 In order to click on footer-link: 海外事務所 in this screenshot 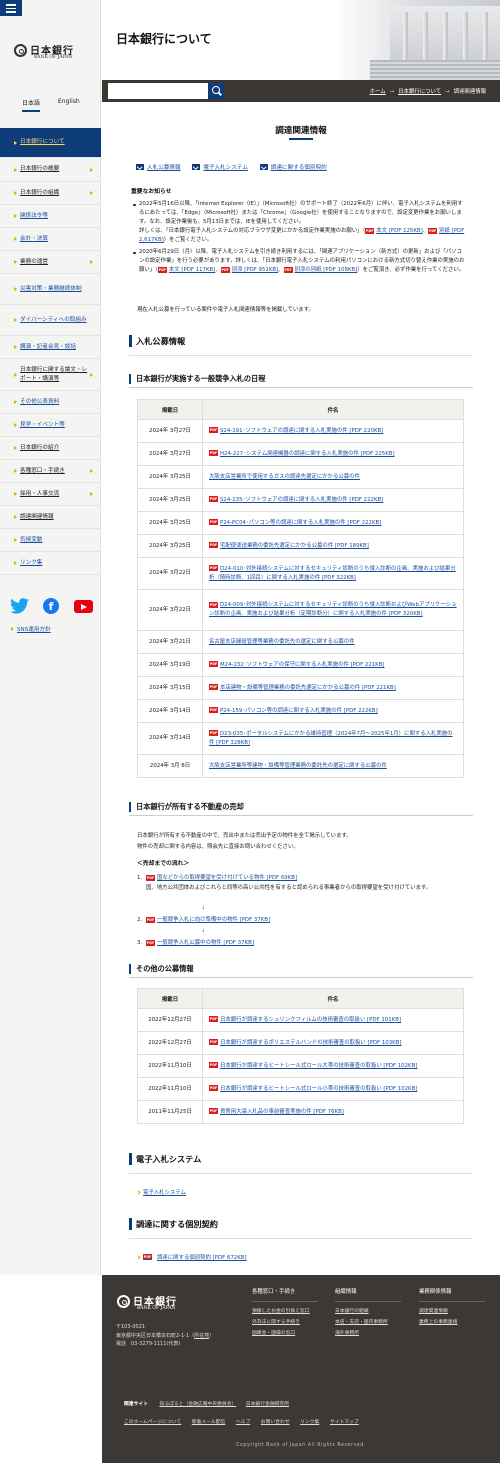, I will do `click(368, 1334)`.